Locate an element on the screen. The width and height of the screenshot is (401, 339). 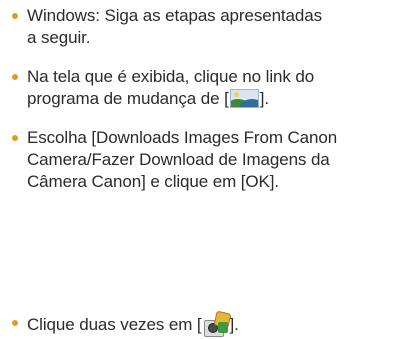
landscape-picture-icon is located at coordinates (244, 98).